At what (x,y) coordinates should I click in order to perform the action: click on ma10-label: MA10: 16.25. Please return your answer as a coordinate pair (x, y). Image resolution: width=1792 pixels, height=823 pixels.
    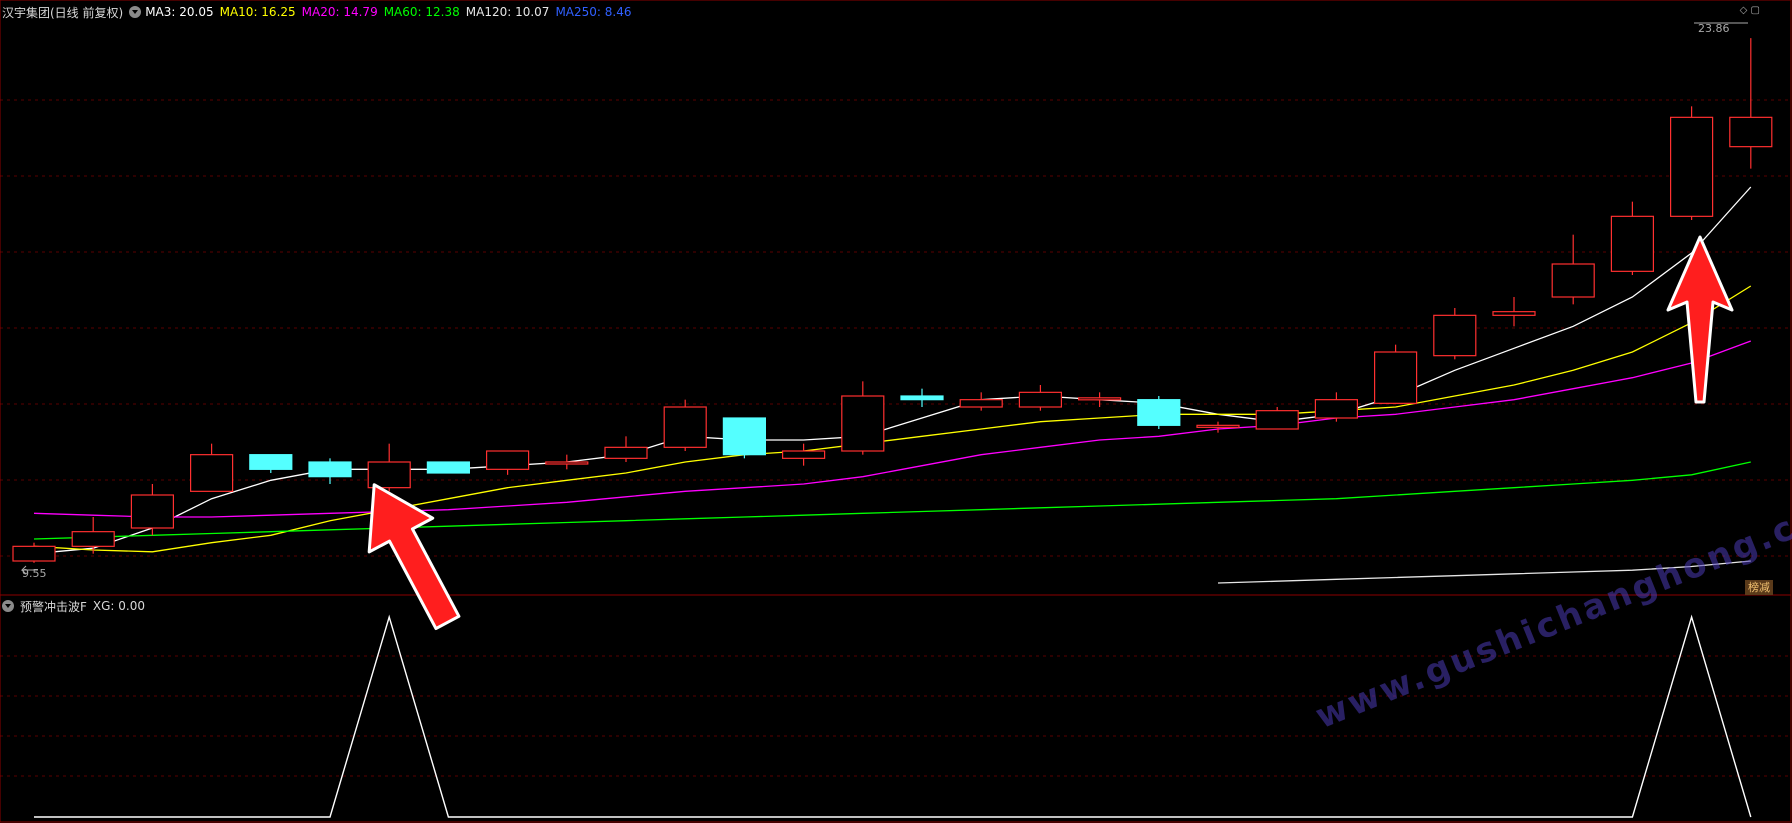
    Looking at the image, I should click on (257, 12).